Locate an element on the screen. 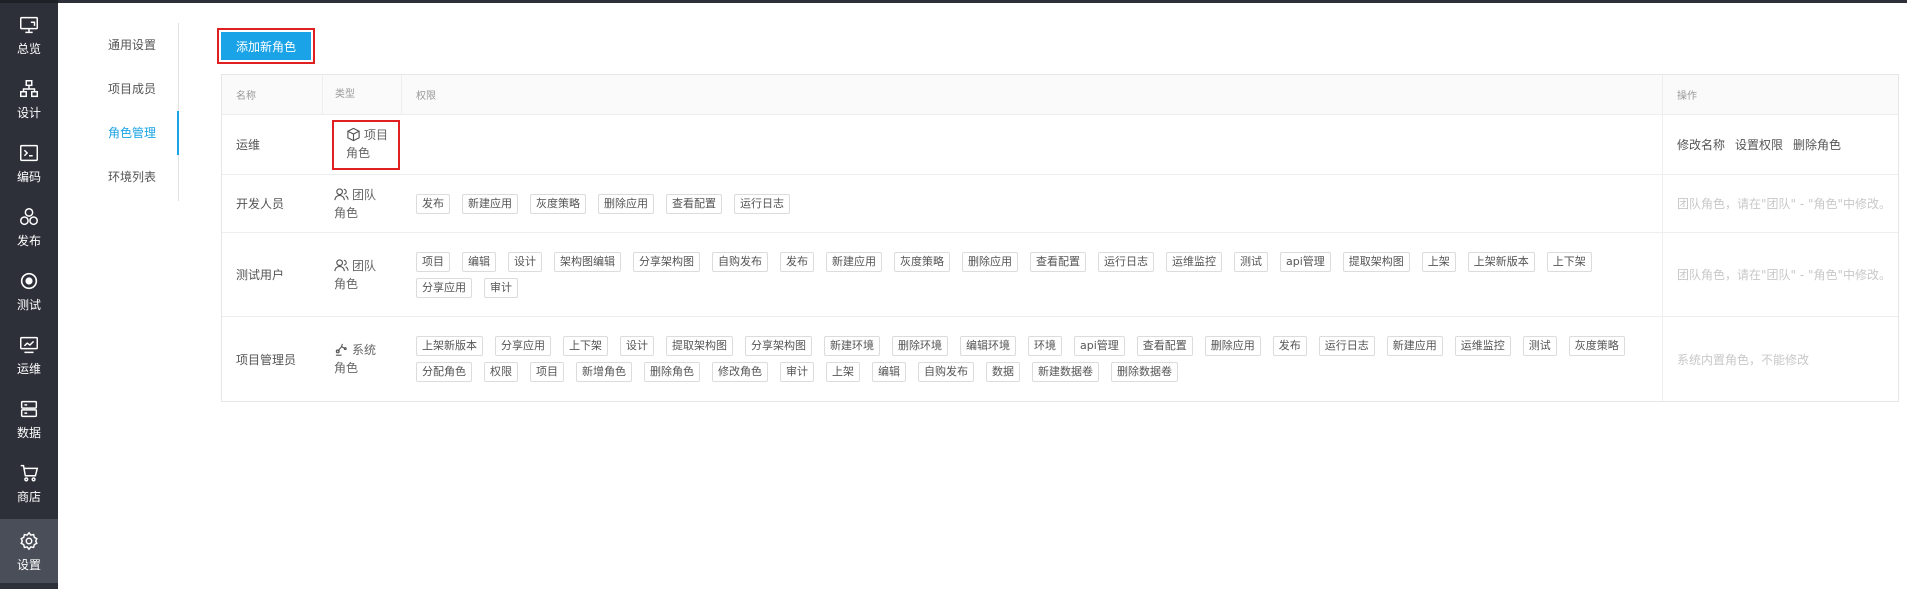  database-icon is located at coordinates (29, 411).